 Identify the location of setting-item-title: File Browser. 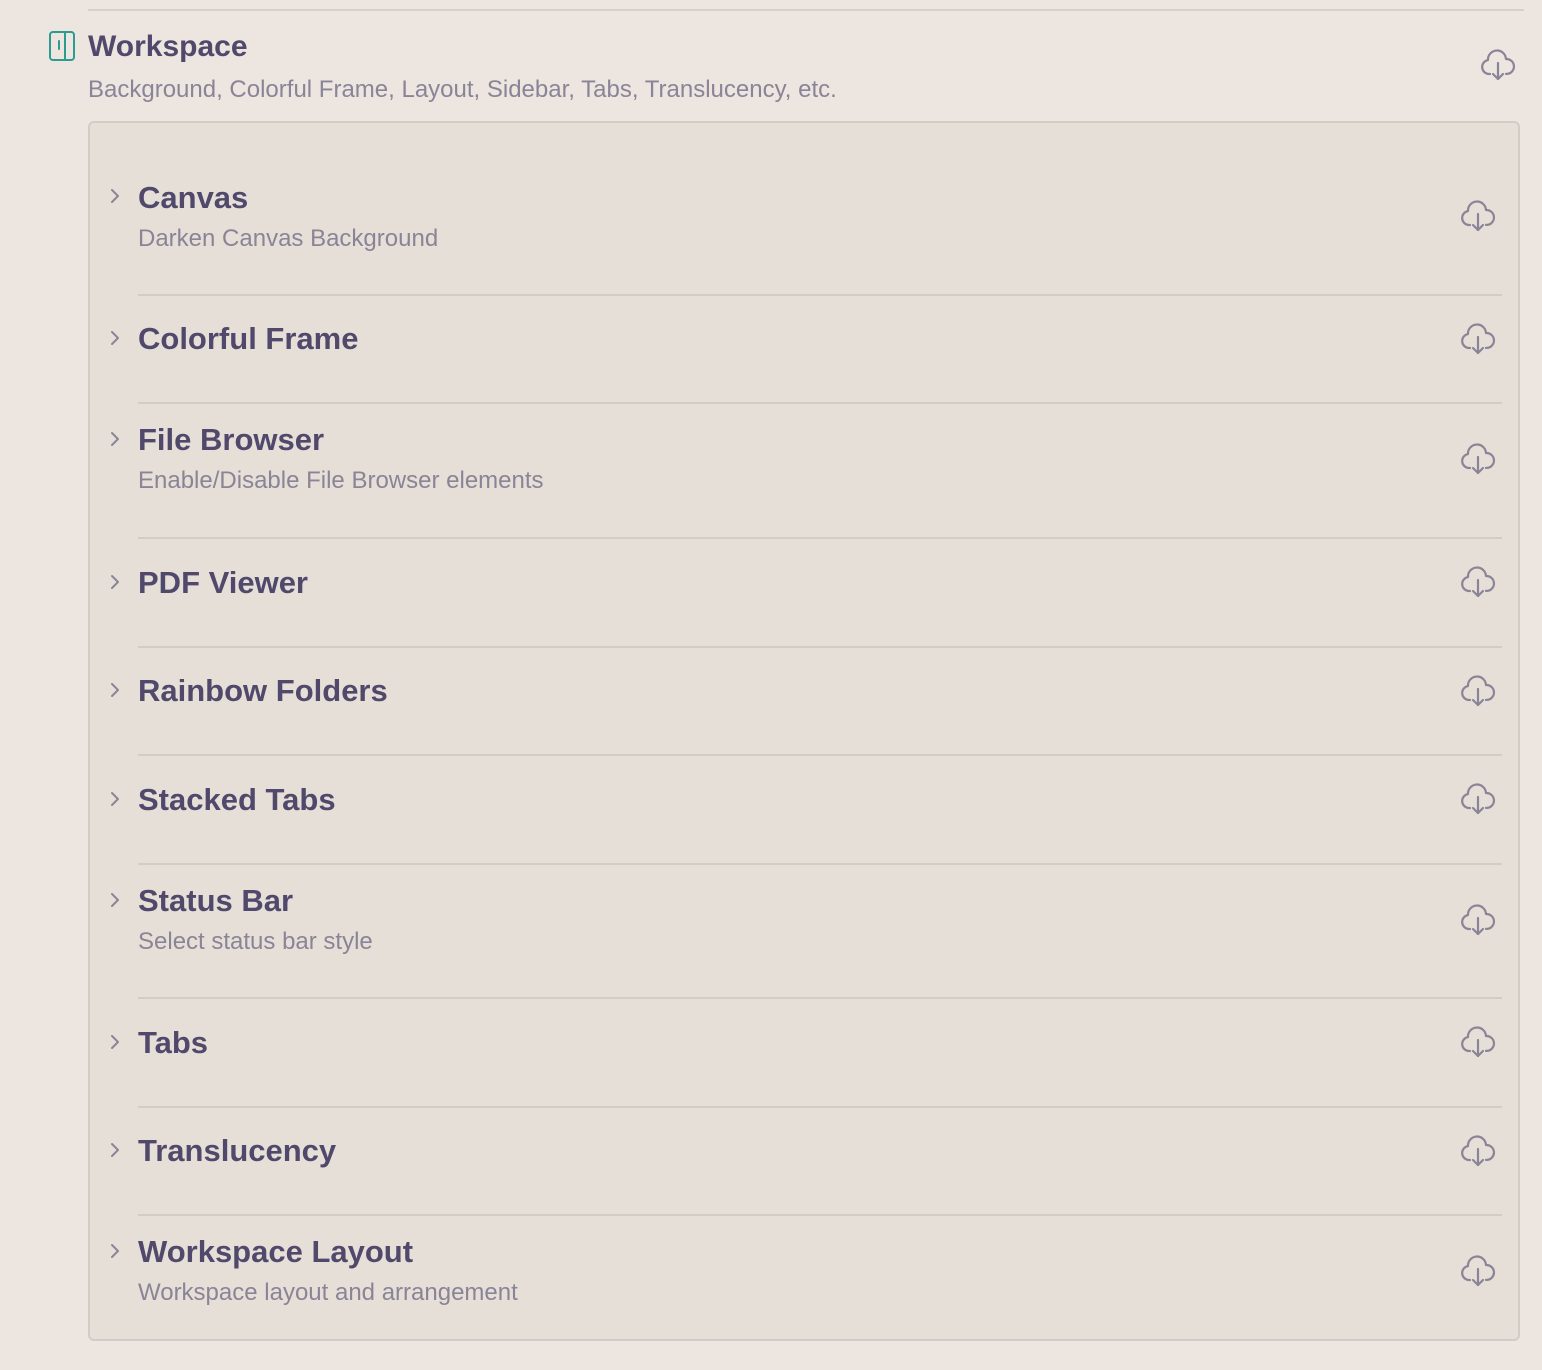
(231, 439).